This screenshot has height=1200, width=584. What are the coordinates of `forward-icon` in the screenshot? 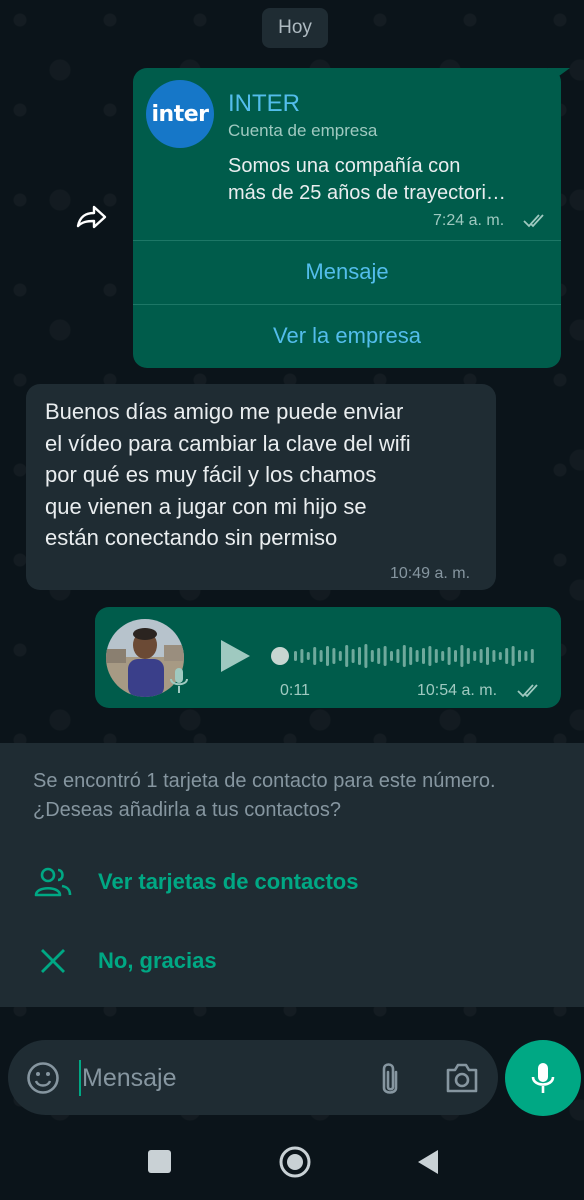 It's located at (92, 217).